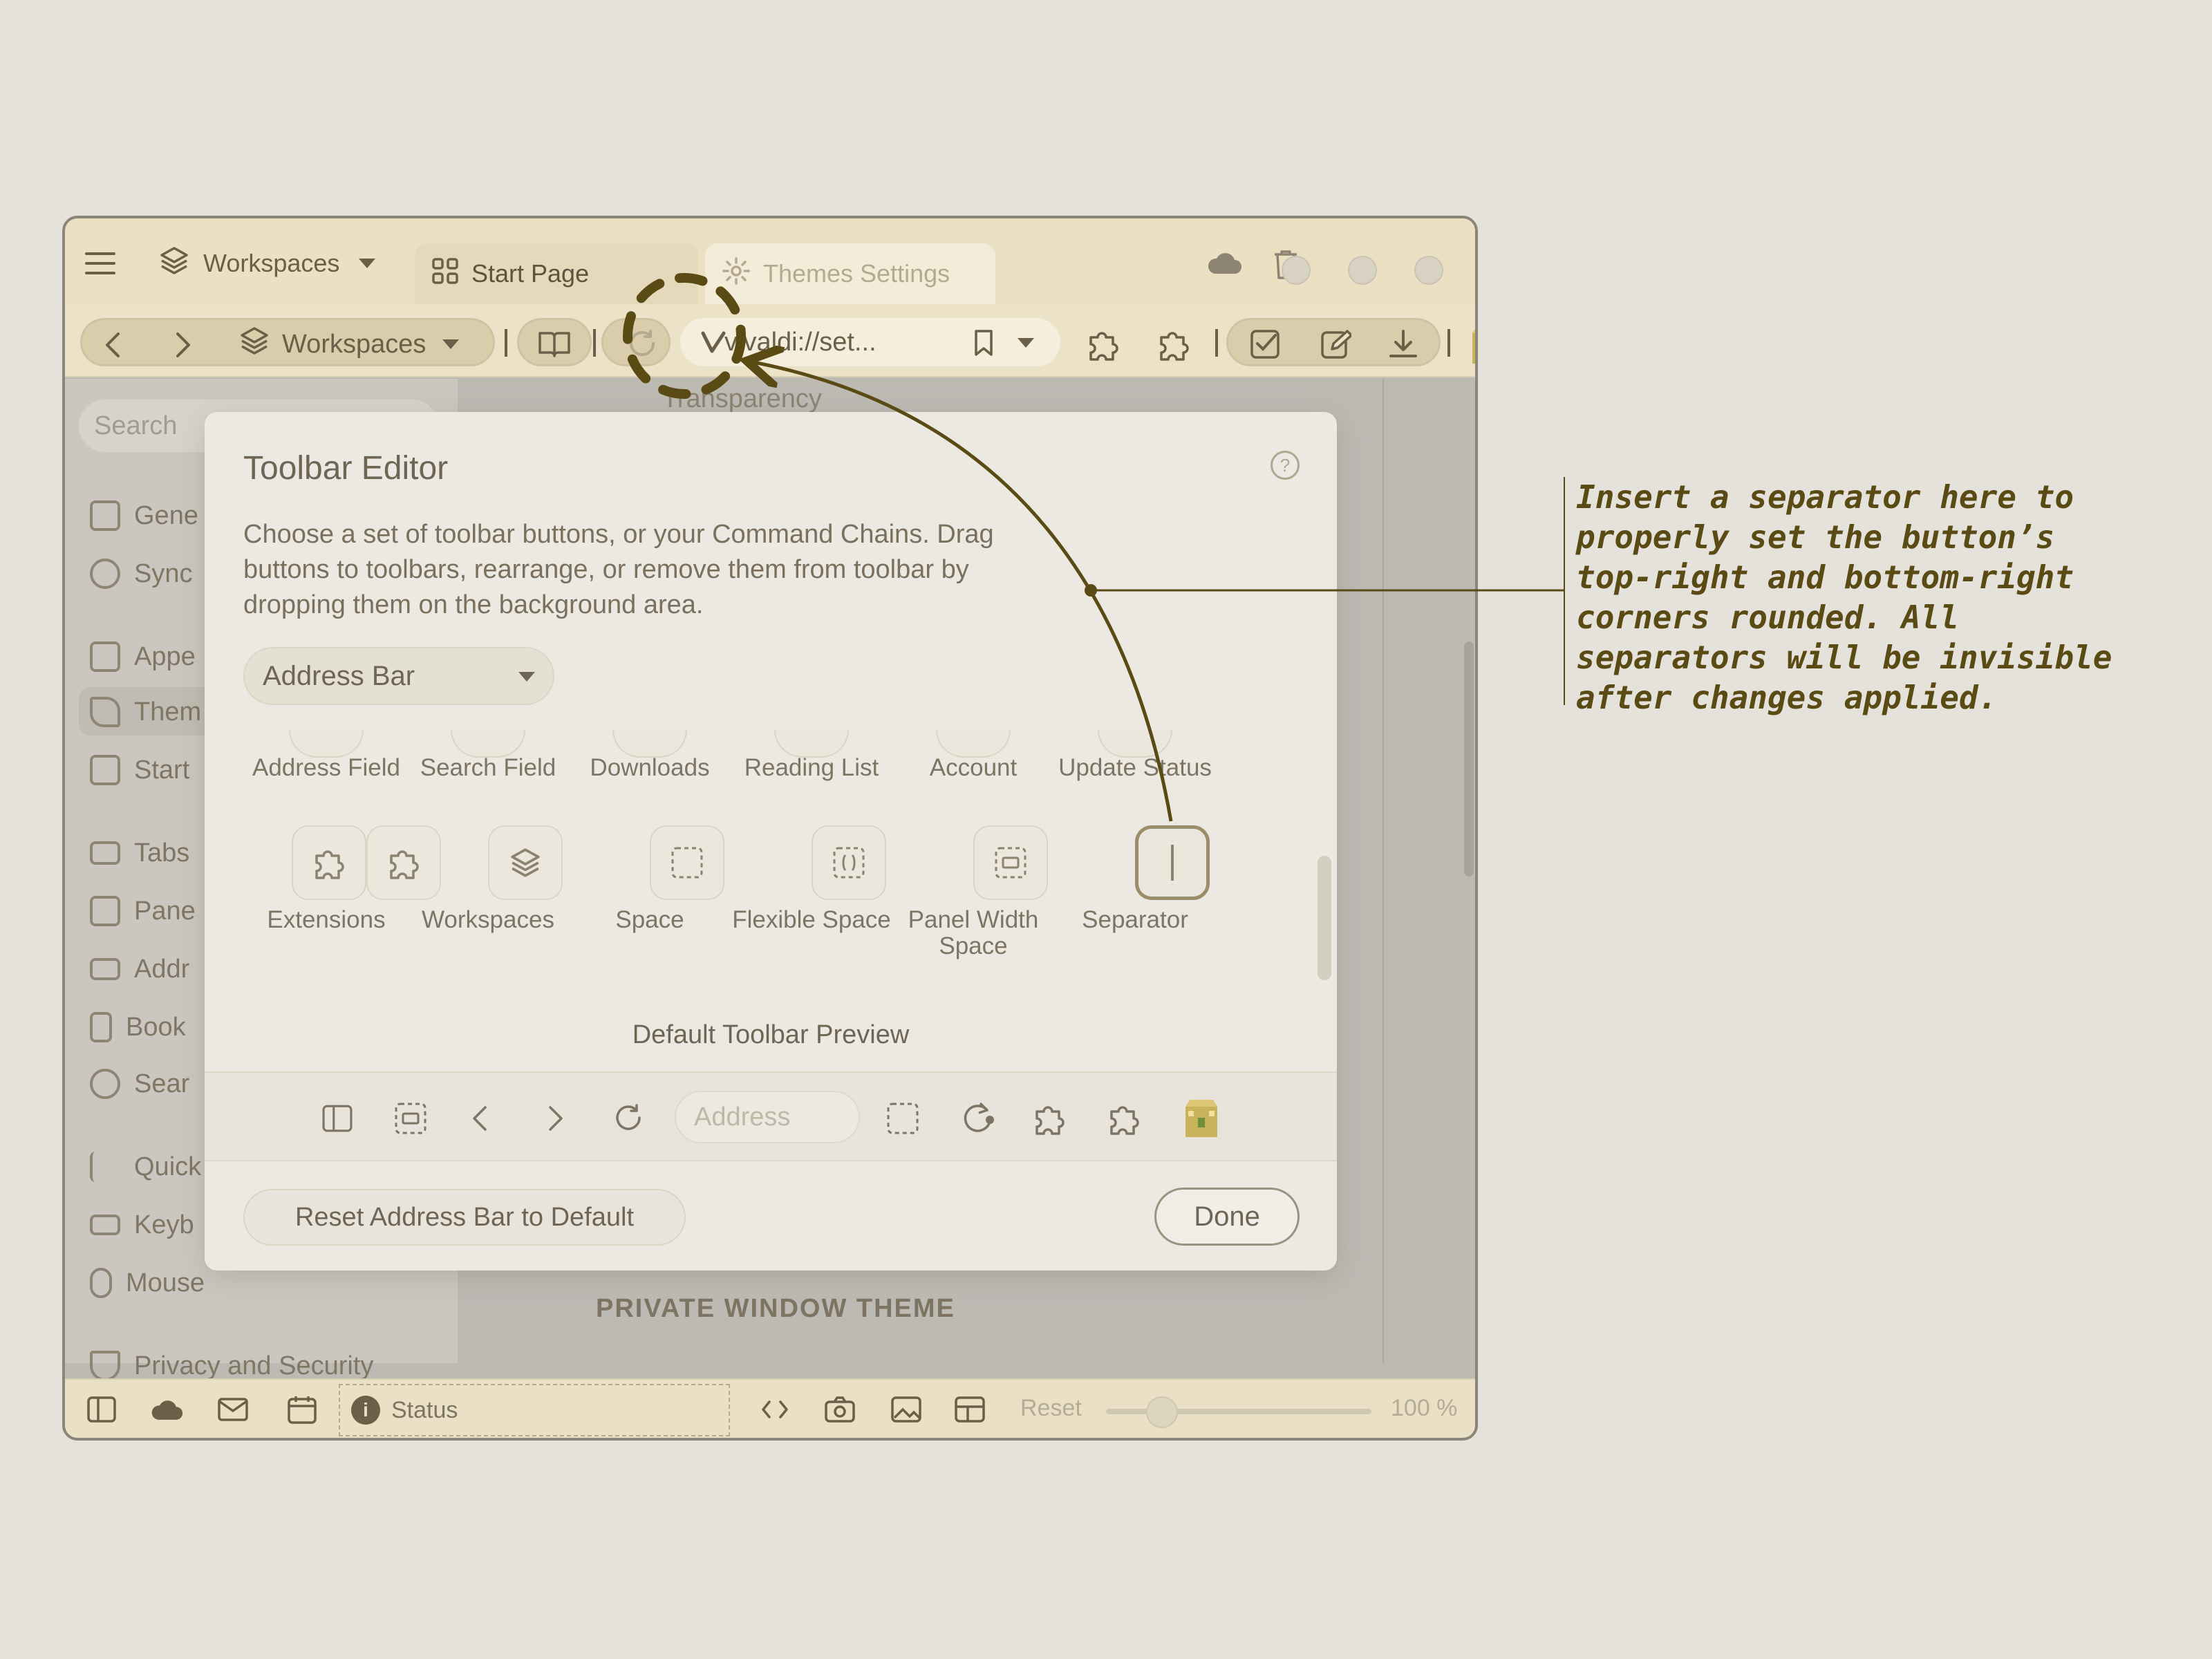 The width and height of the screenshot is (2212, 1659). I want to click on maximize-button, so click(1363, 270).